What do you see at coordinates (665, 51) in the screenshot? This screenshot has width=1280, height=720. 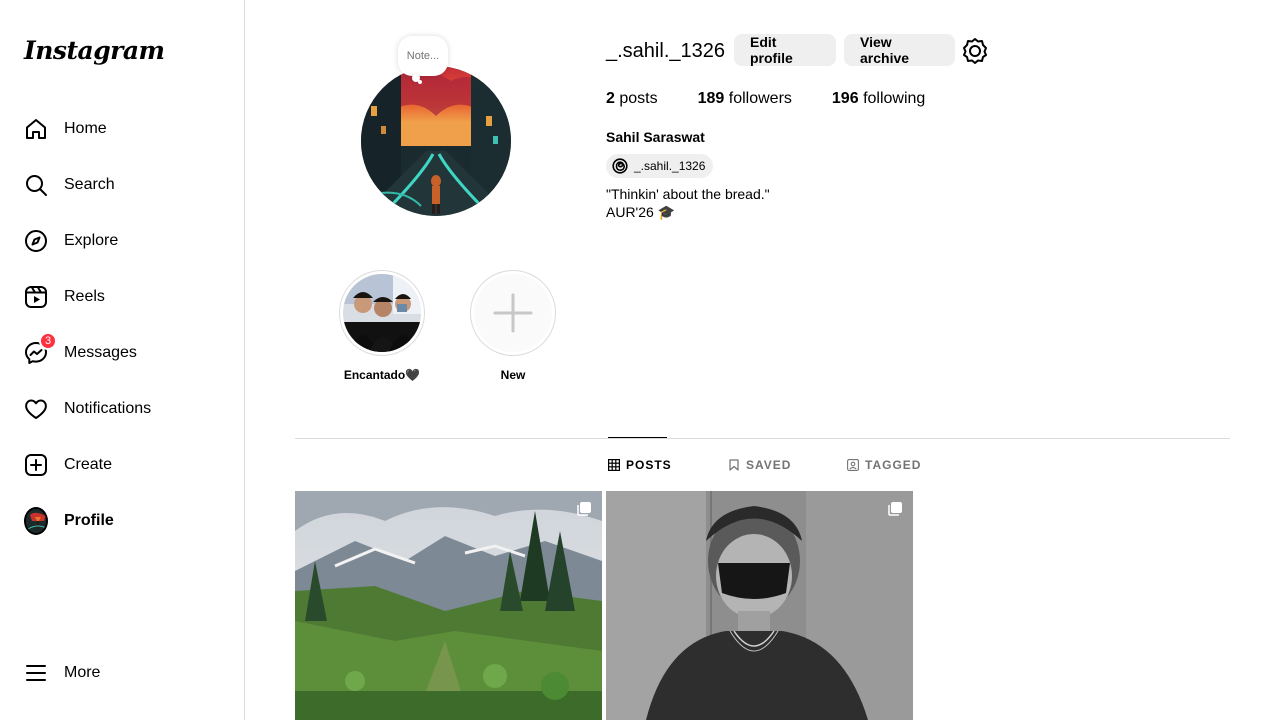 I see `profile-username: _.sahil._1326` at bounding box center [665, 51].